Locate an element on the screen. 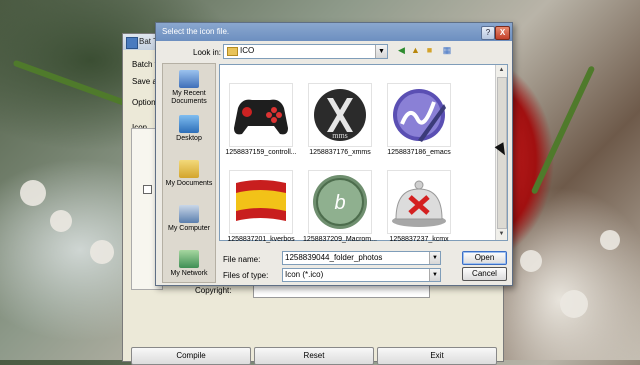 The width and height of the screenshot is (640, 365). place-label: My Network is located at coordinates (189, 273).